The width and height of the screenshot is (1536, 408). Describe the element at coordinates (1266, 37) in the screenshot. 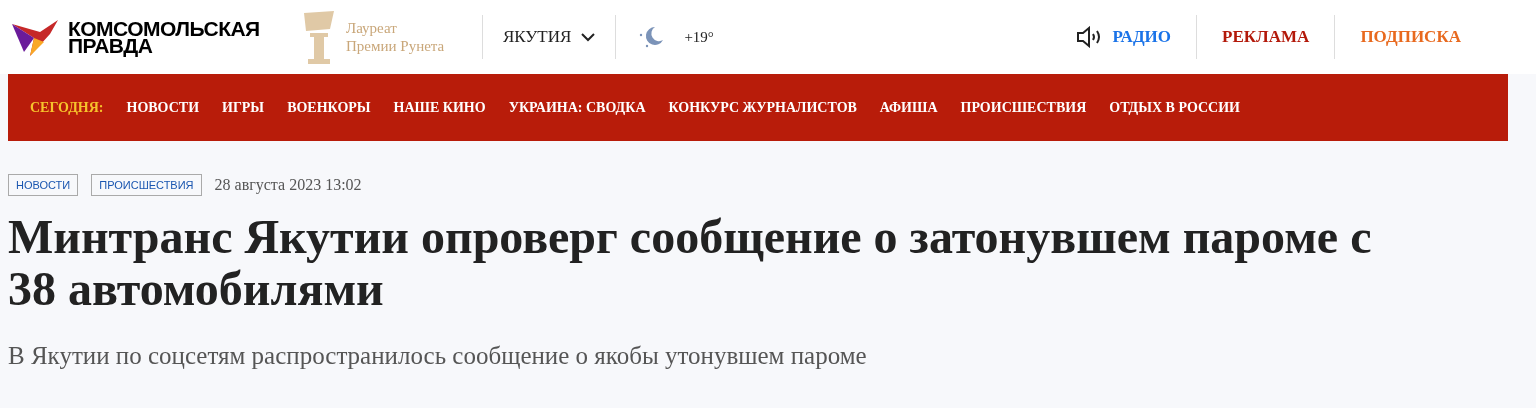

I see `top-link: РЕКЛАМА` at that location.